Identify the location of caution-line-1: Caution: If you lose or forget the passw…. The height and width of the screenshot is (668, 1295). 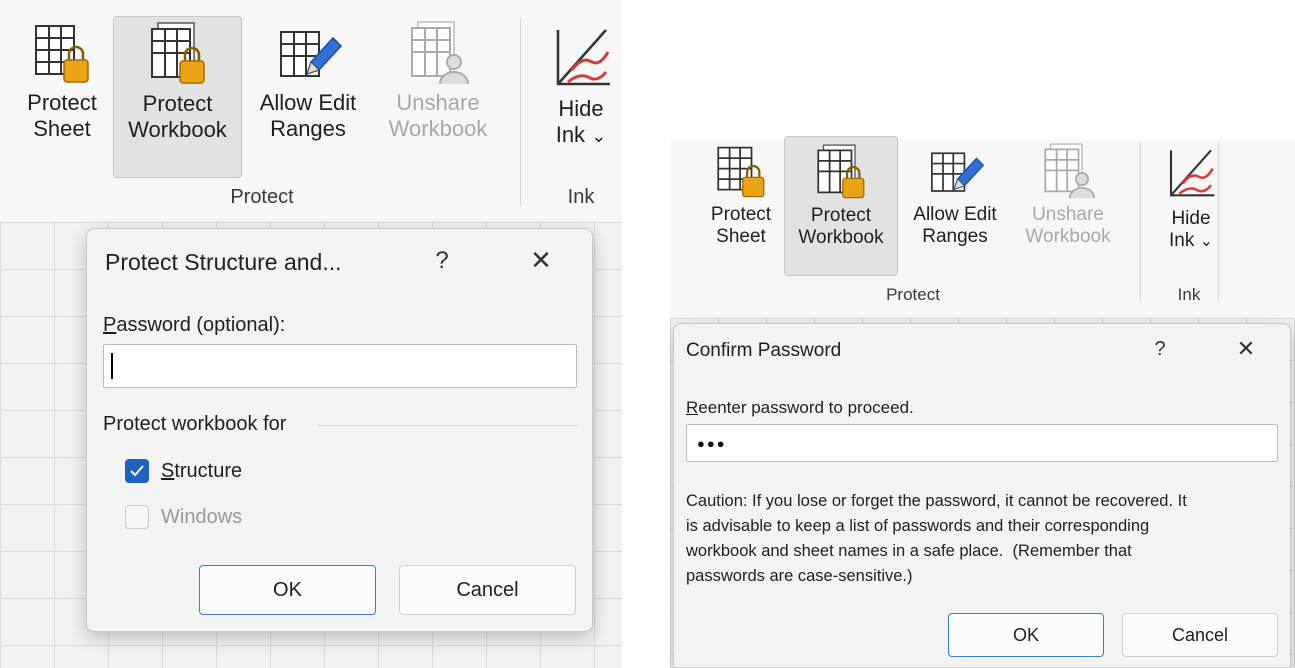
(936, 501).